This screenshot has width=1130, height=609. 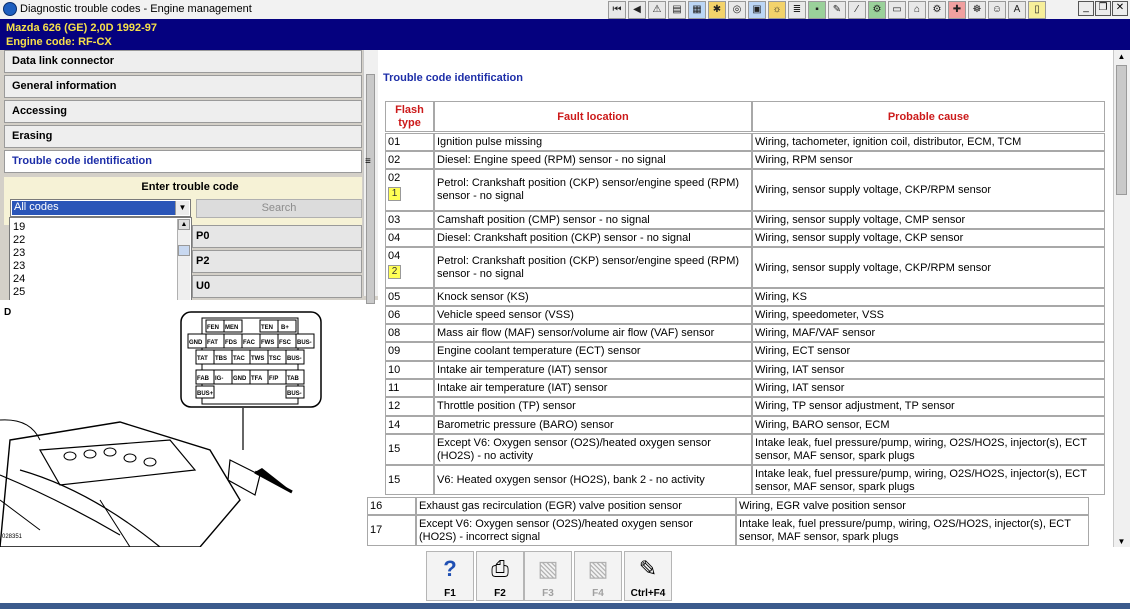 I want to click on cell-cause: Wiring, KS, so click(x=928, y=297).